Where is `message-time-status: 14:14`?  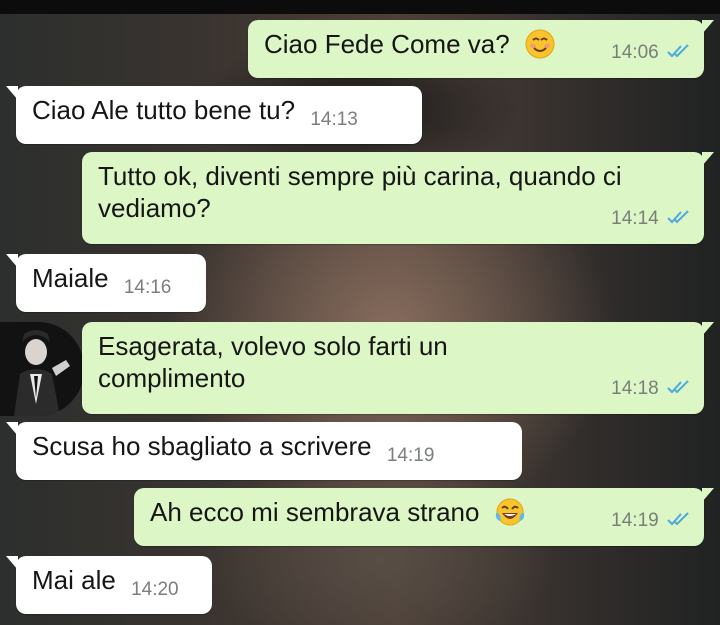 message-time-status: 14:14 is located at coordinates (650, 219).